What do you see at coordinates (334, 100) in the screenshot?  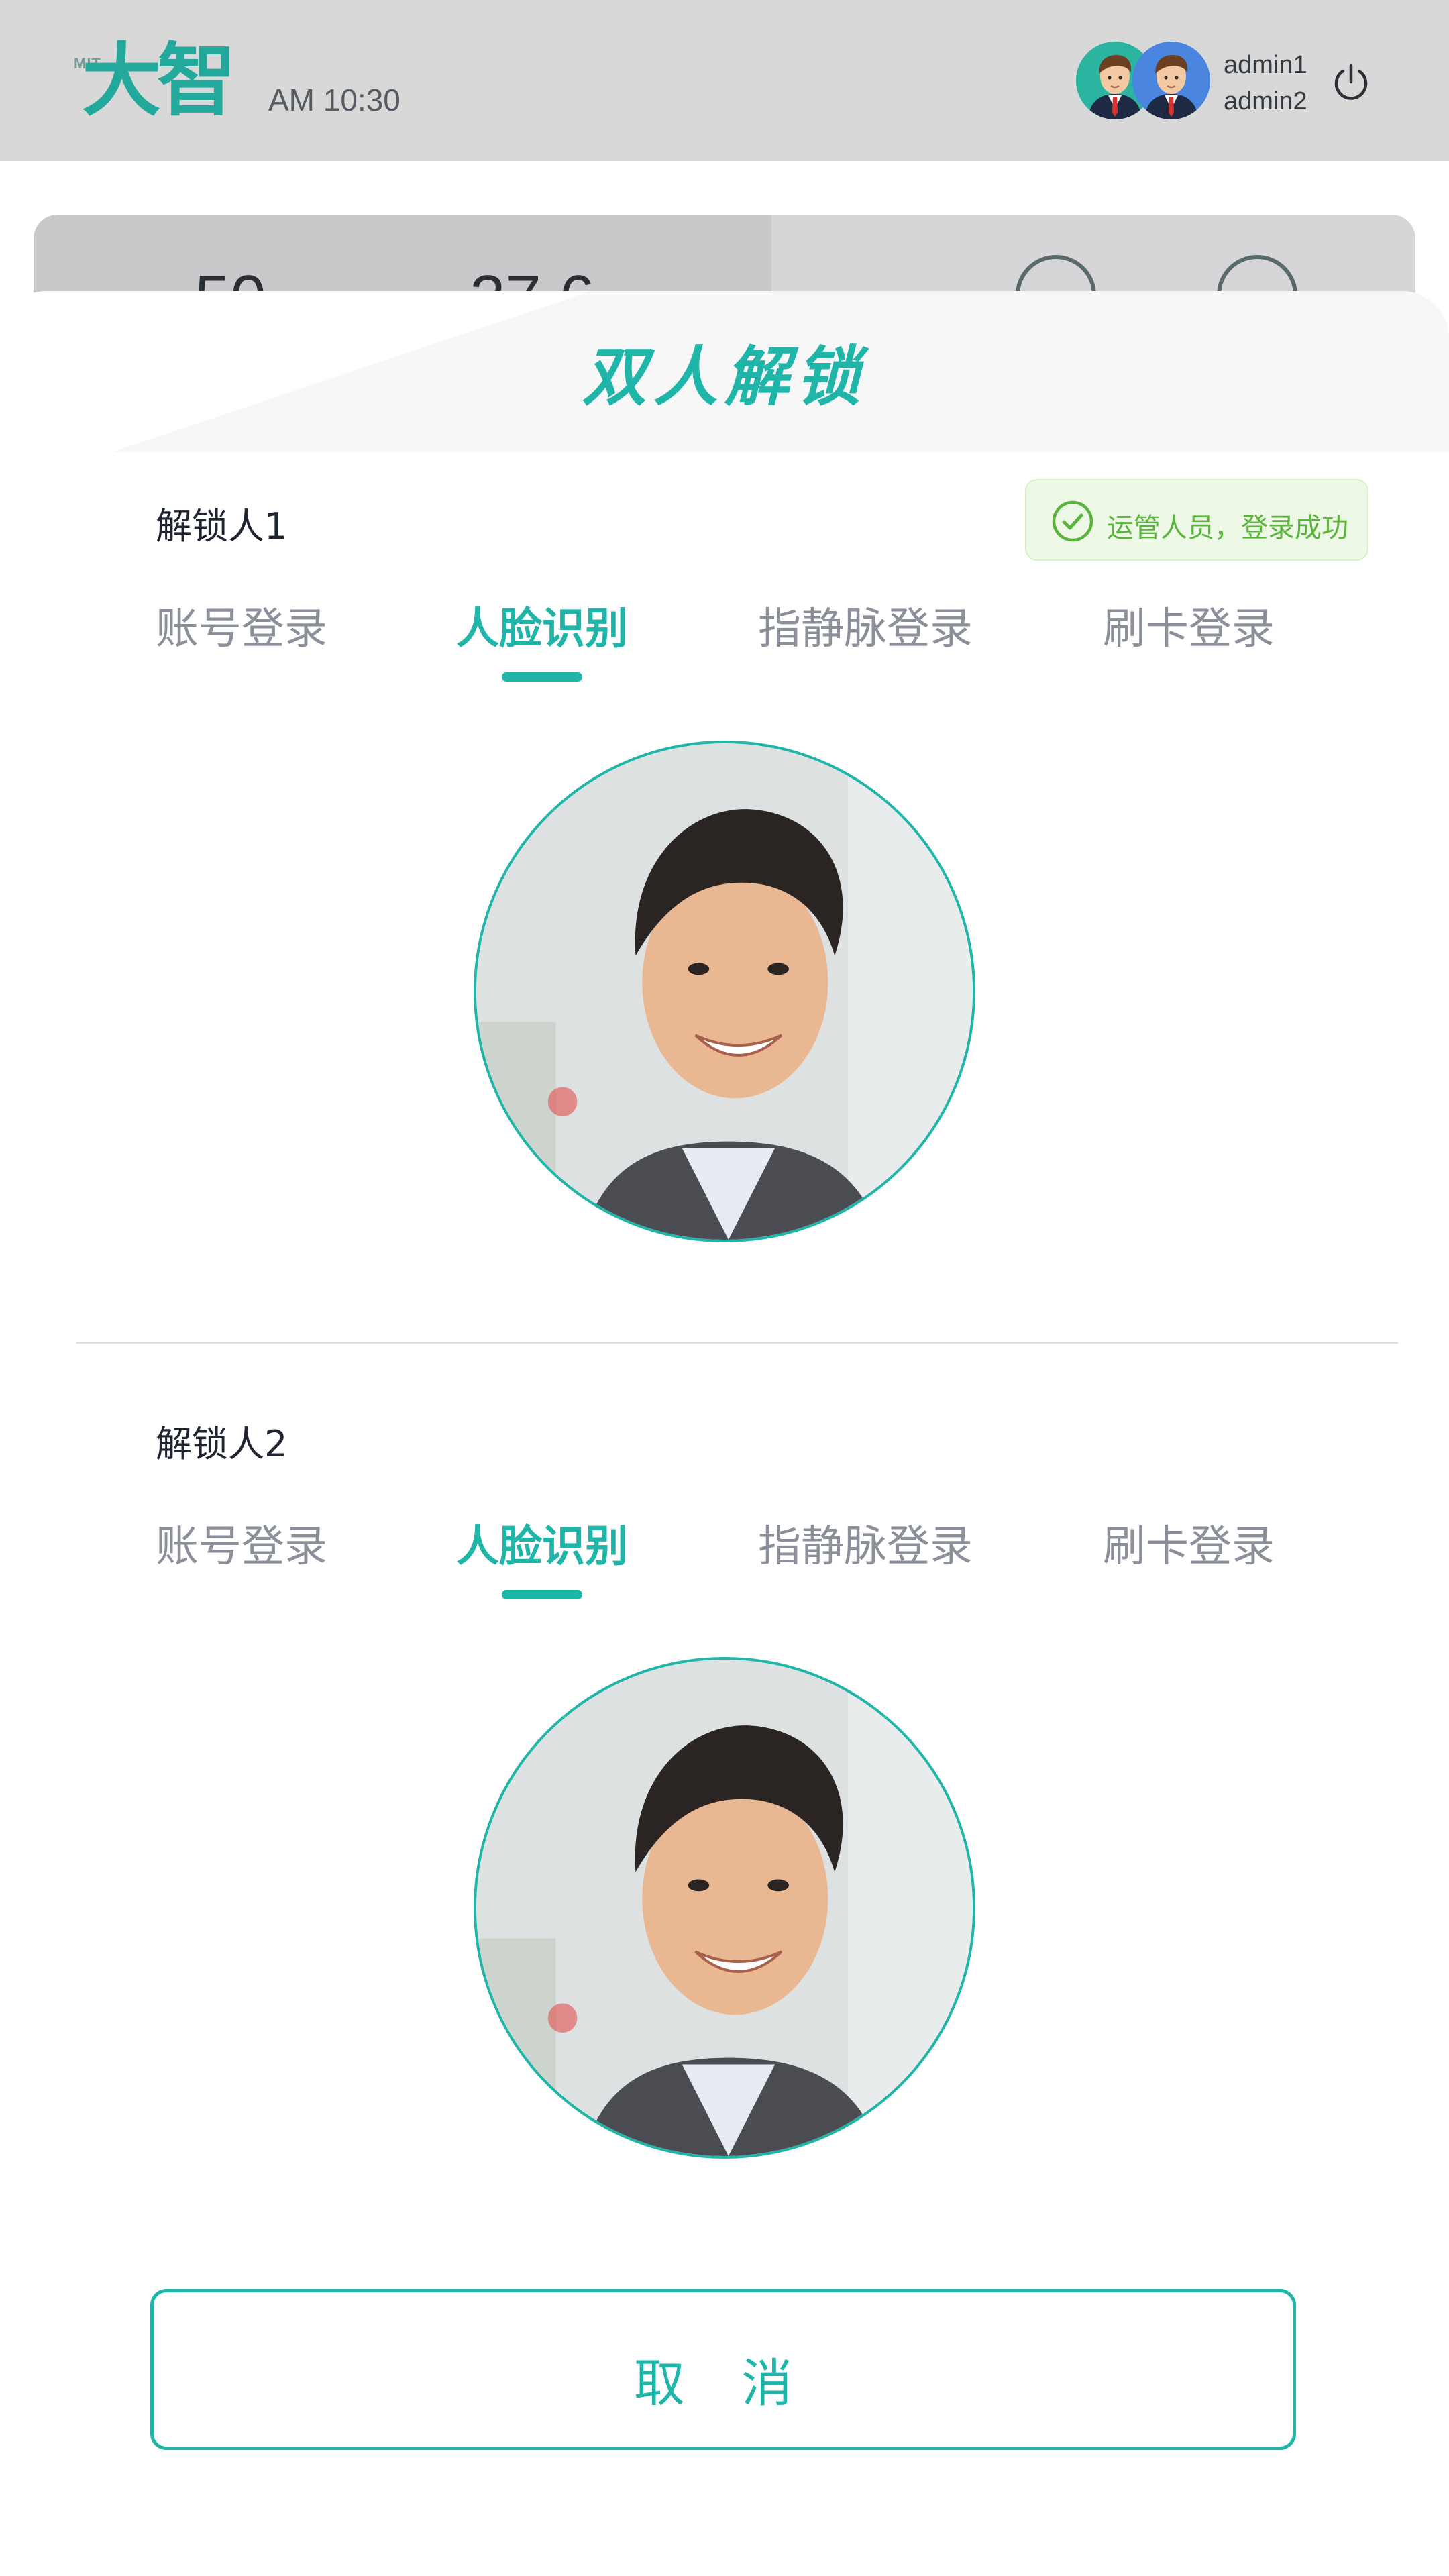 I see `clock-time: AM 10:30` at bounding box center [334, 100].